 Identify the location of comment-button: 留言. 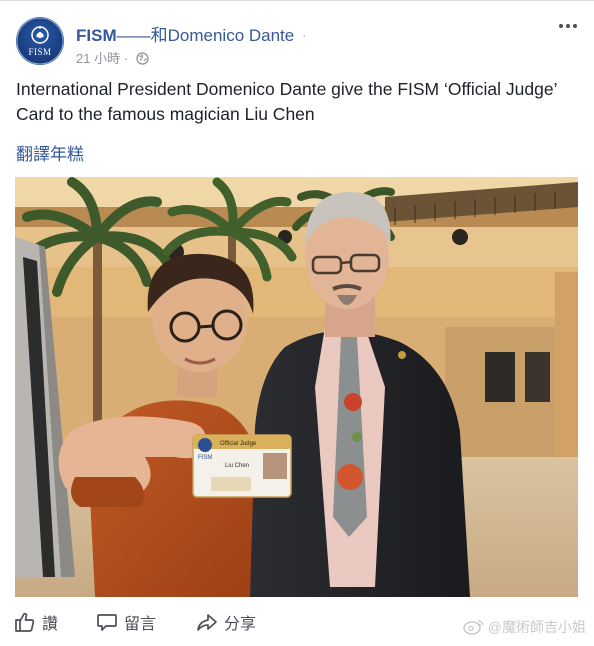
(126, 622).